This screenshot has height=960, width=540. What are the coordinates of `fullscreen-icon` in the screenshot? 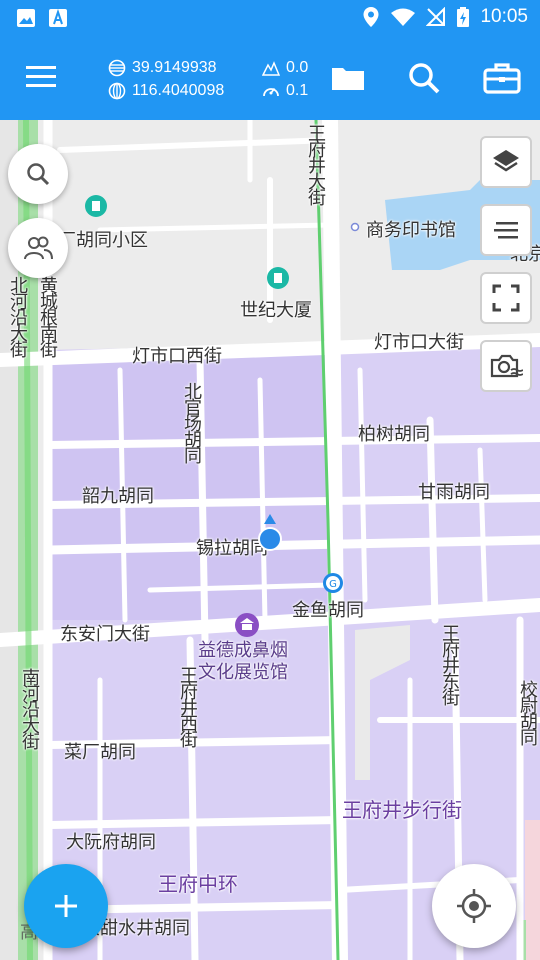 It's located at (506, 298).